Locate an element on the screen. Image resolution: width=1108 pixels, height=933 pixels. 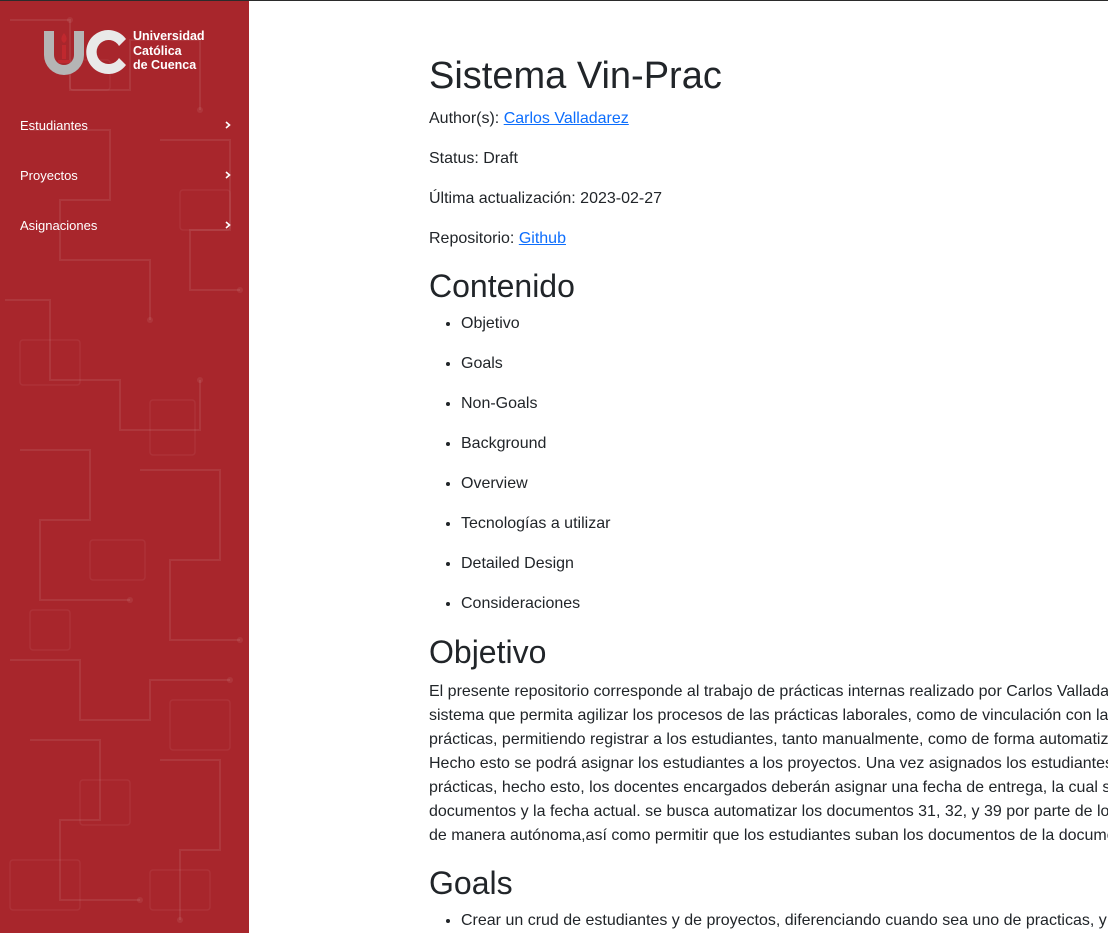
university-logo: Universidad Católica de Cuenca is located at coordinates (127, 53).